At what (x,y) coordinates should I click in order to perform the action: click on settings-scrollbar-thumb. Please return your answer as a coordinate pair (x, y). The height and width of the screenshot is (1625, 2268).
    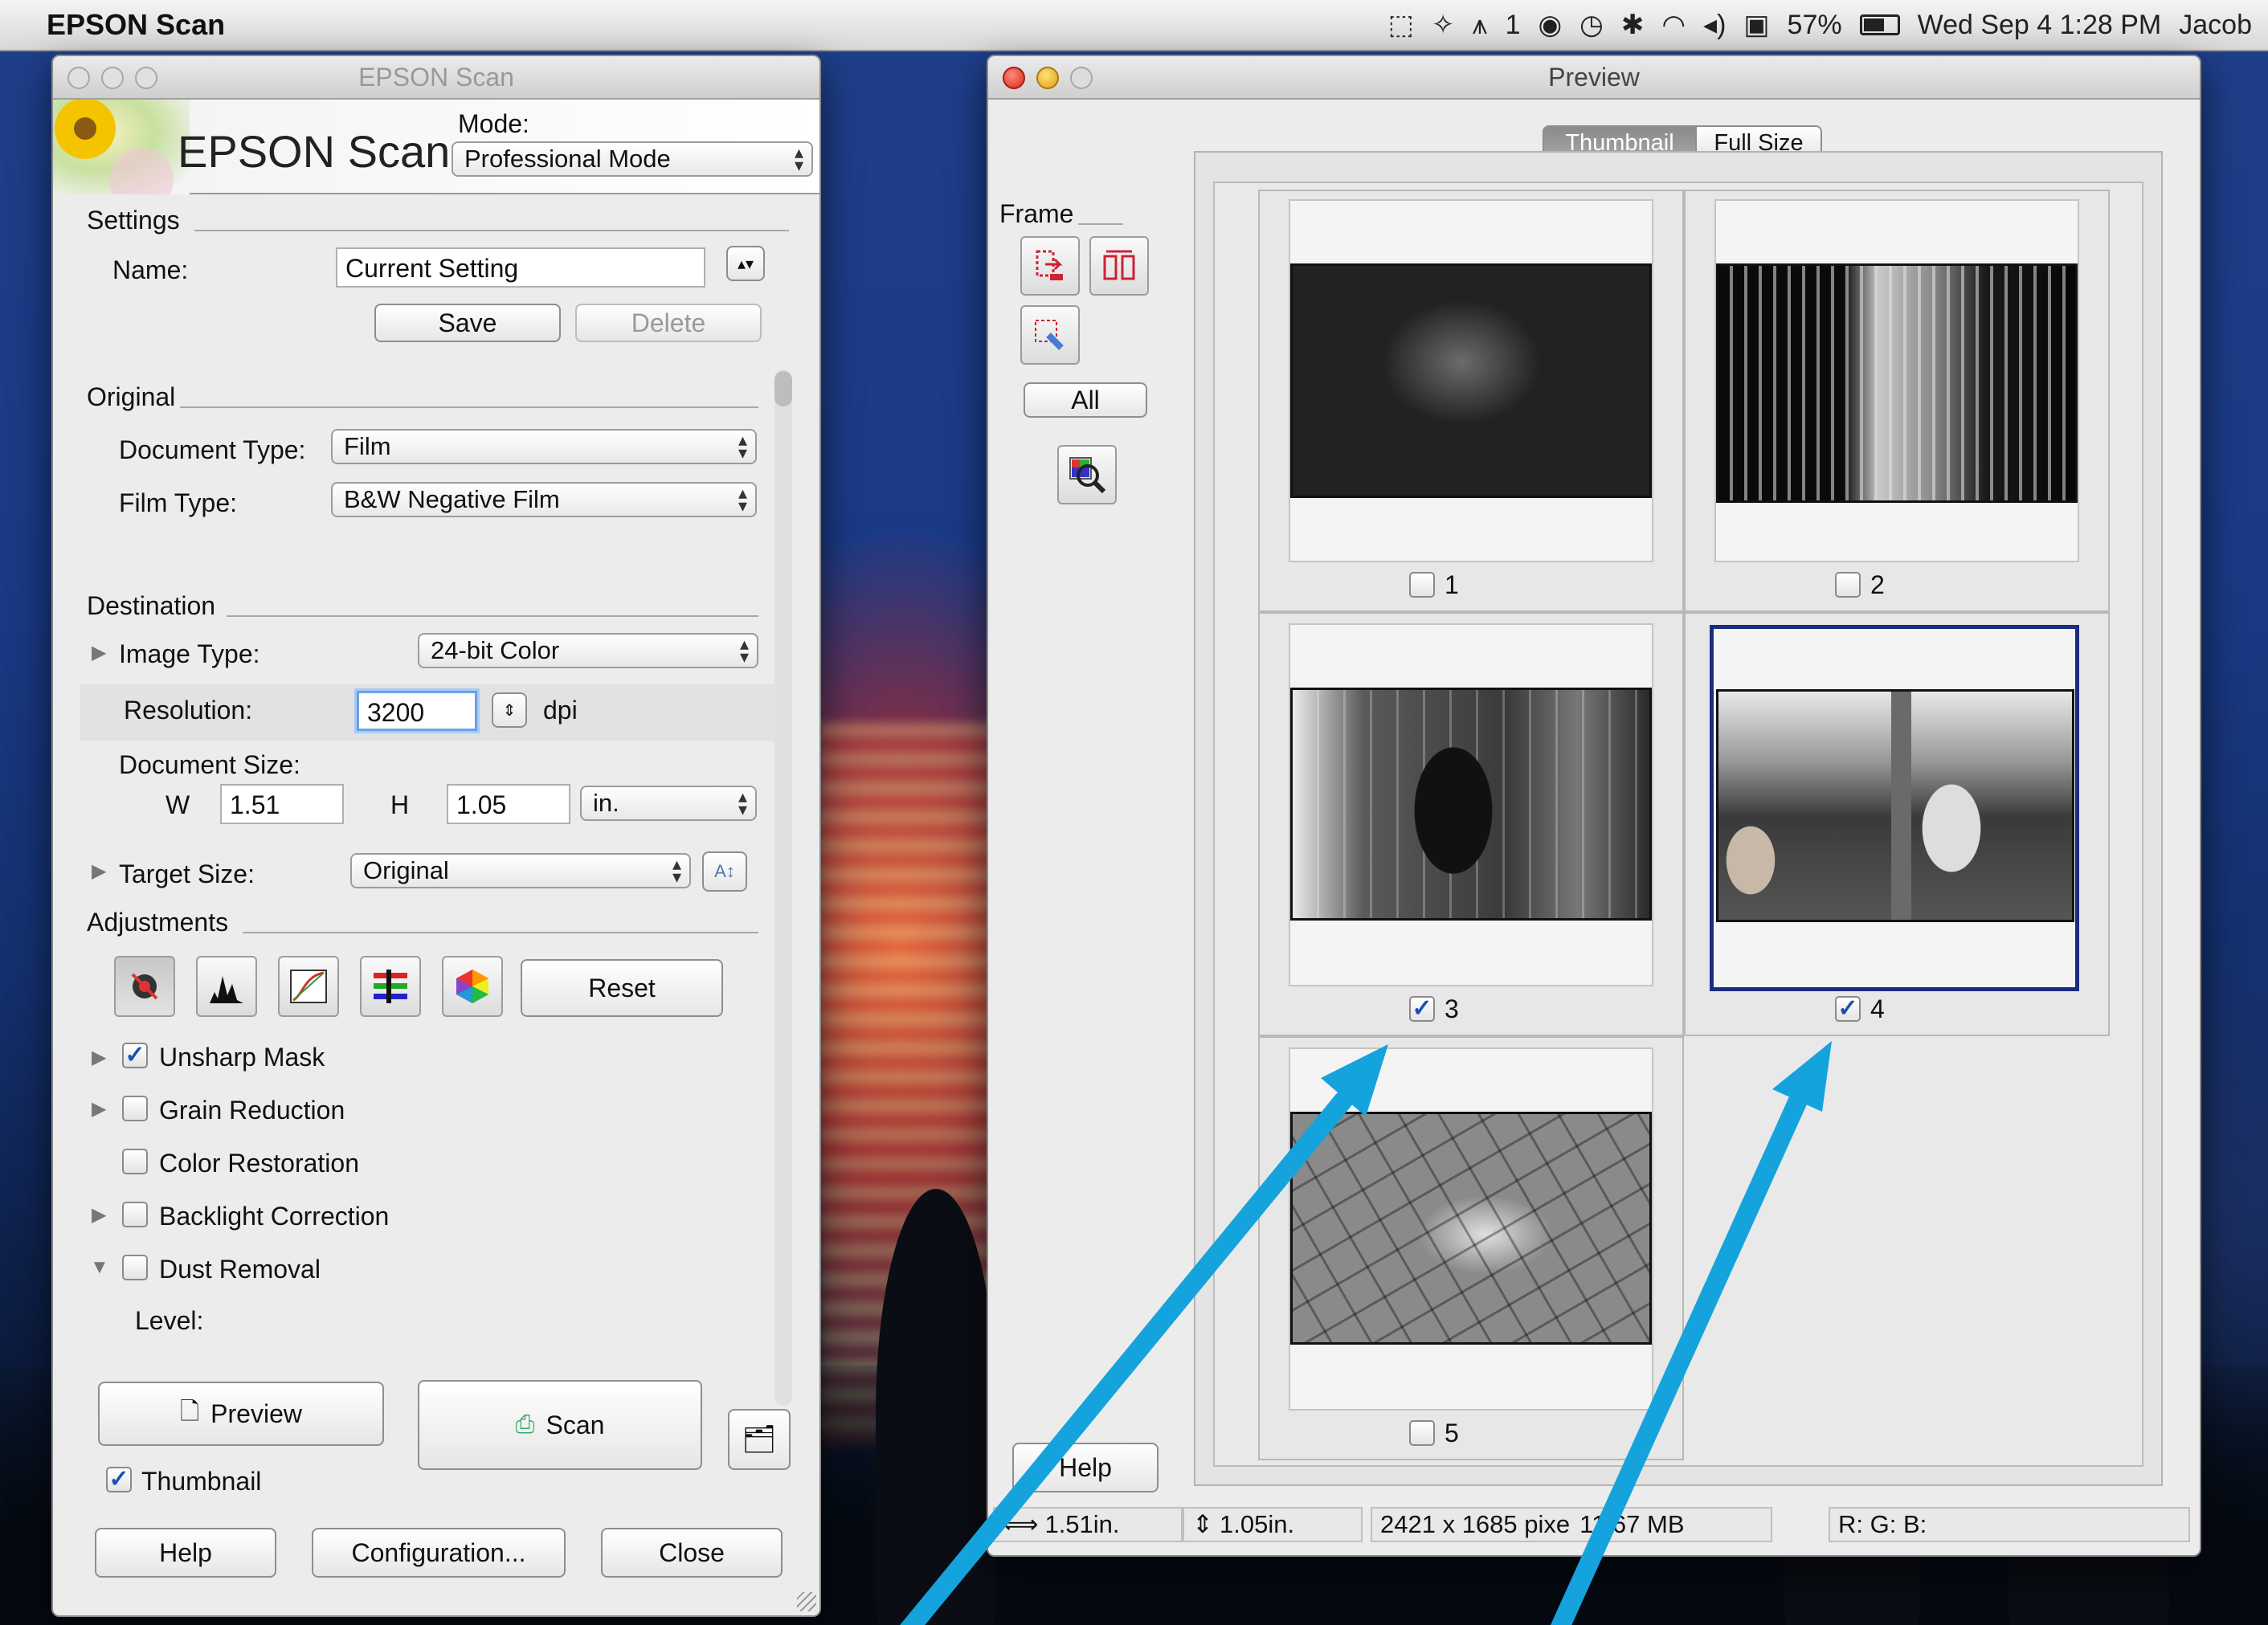
    Looking at the image, I should click on (783, 389).